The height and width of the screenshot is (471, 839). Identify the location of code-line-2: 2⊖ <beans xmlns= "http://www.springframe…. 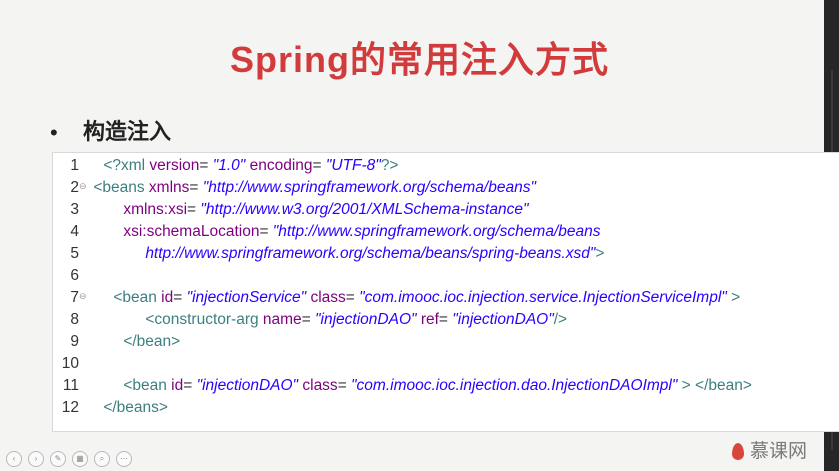
(446, 188).